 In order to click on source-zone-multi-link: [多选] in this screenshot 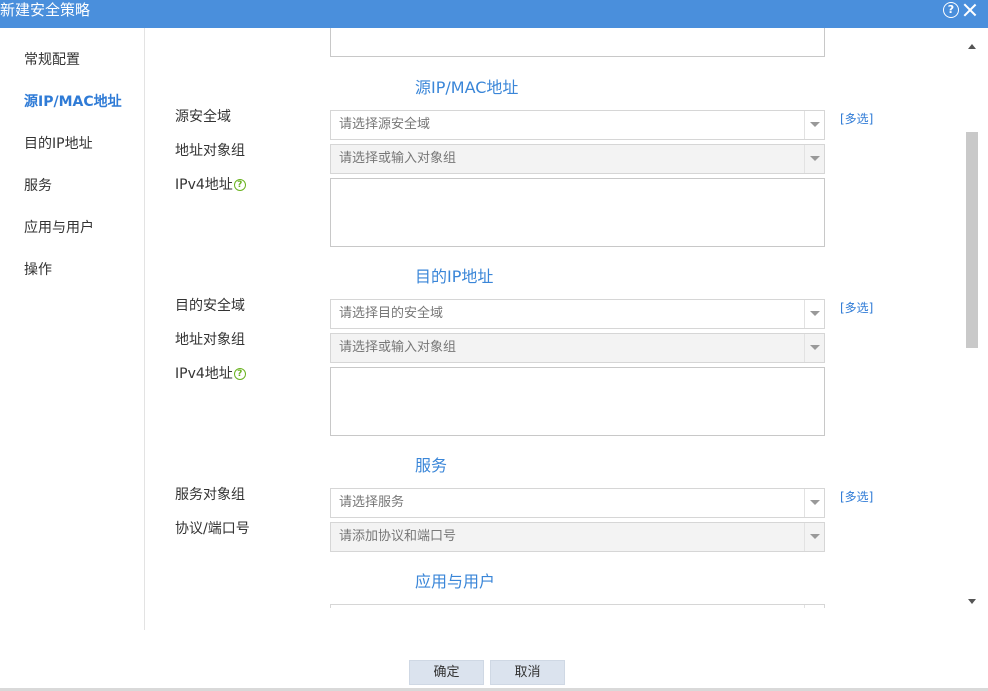, I will do `click(856, 119)`.